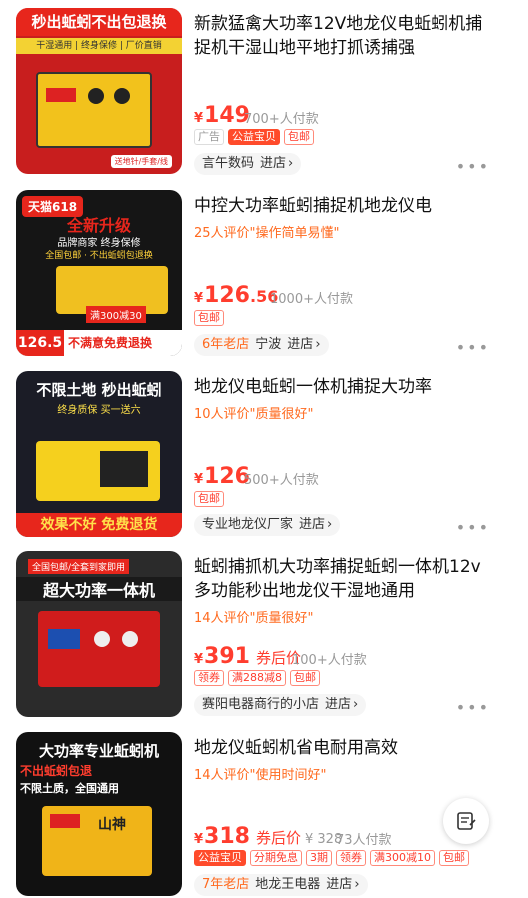 This screenshot has width=528, height=898. Describe the element at coordinates (267, 233) in the screenshot. I see `review-summary: 25人评价"操作简单易懂"` at that location.